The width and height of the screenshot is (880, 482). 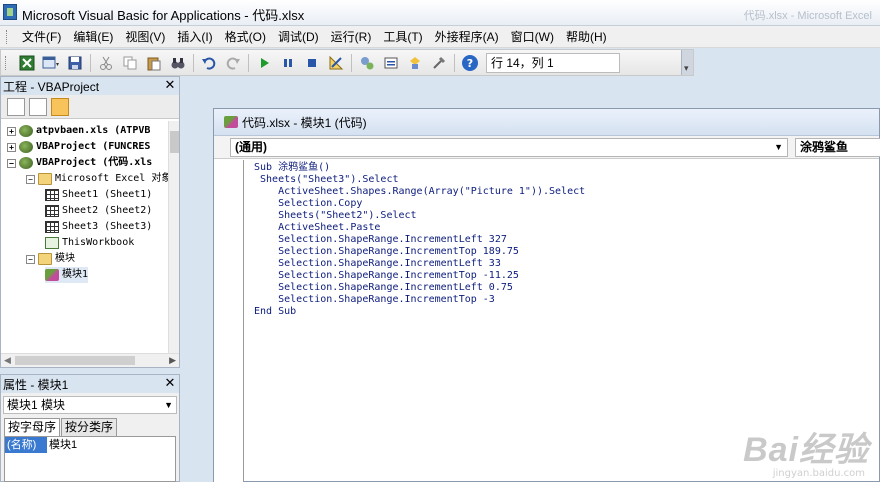 What do you see at coordinates (93, 37) in the screenshot?
I see `menu-edit: 编辑(E)` at bounding box center [93, 37].